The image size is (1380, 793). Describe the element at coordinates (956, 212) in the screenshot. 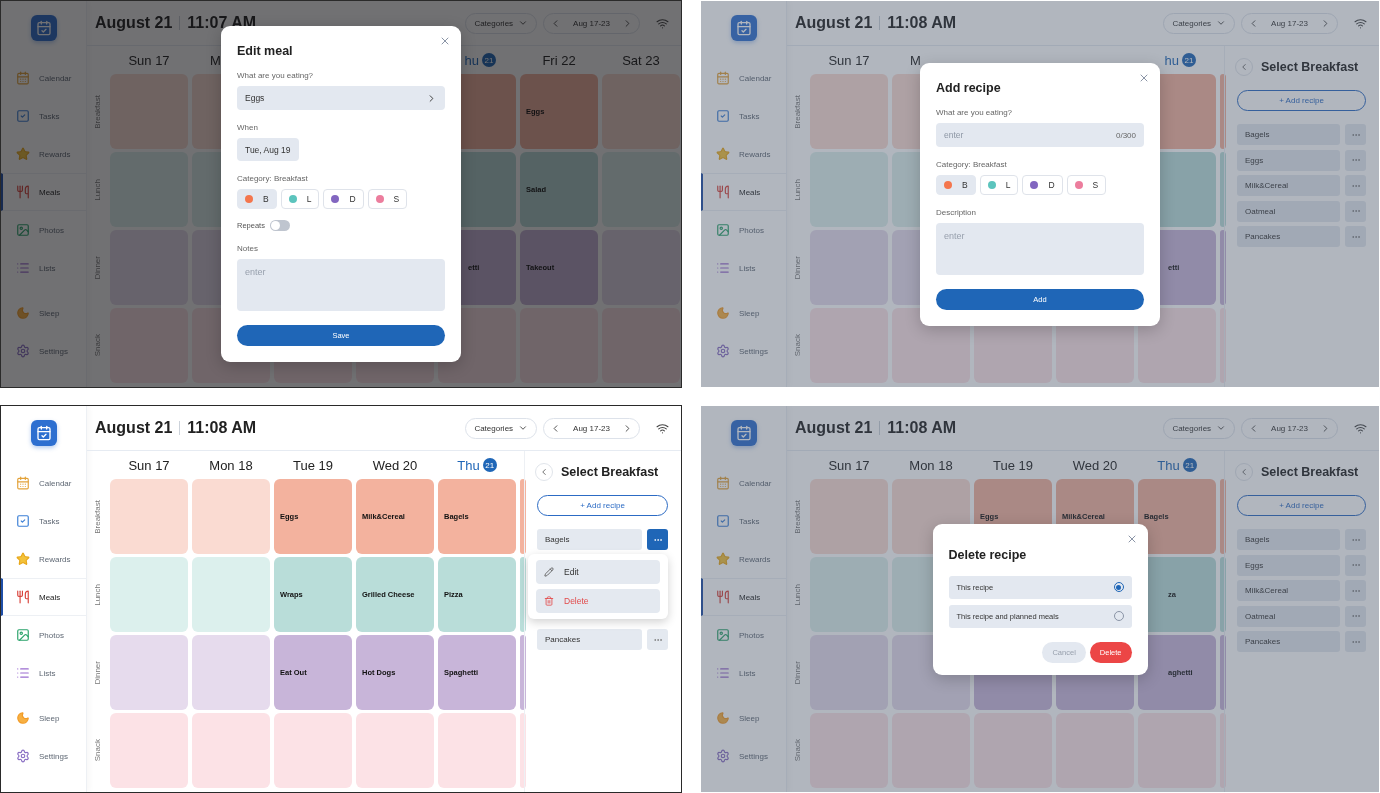

I see `field-label: Description` at that location.